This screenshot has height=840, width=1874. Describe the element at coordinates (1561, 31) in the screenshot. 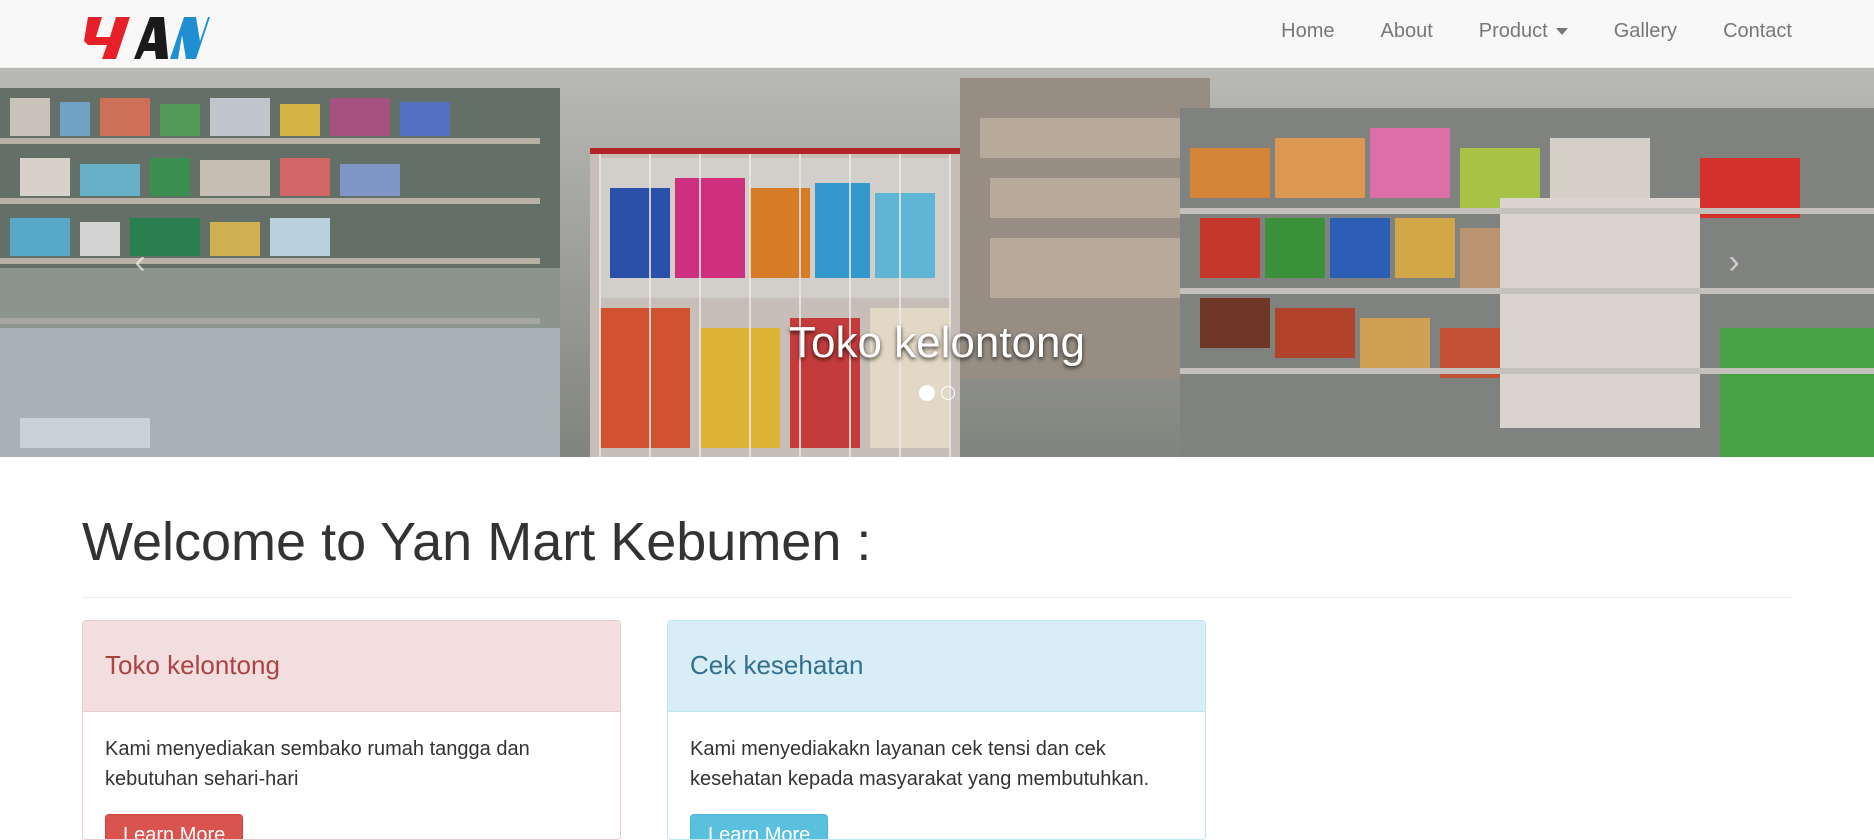

I see `caret-down-icon` at that location.